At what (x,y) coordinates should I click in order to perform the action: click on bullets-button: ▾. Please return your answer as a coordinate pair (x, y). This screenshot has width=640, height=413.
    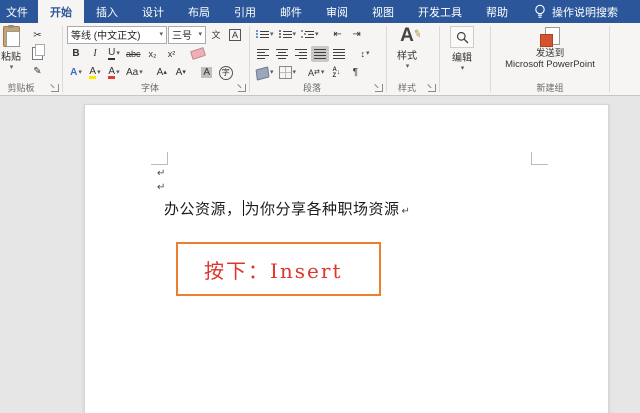
    Looking at the image, I should click on (265, 35).